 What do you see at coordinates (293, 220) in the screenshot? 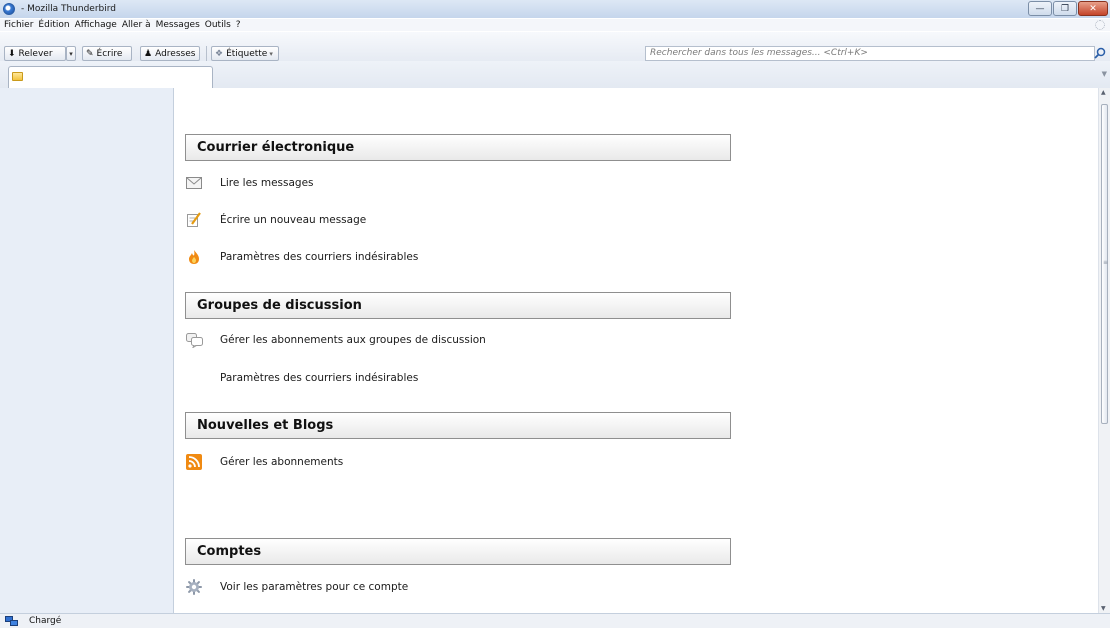
I see `write-message-label: Écrire un nouveau message` at bounding box center [293, 220].